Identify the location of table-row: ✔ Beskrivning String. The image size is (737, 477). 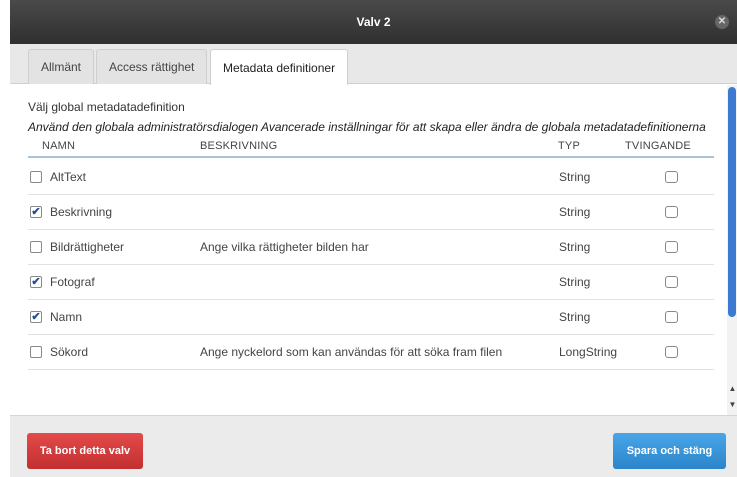
(371, 212).